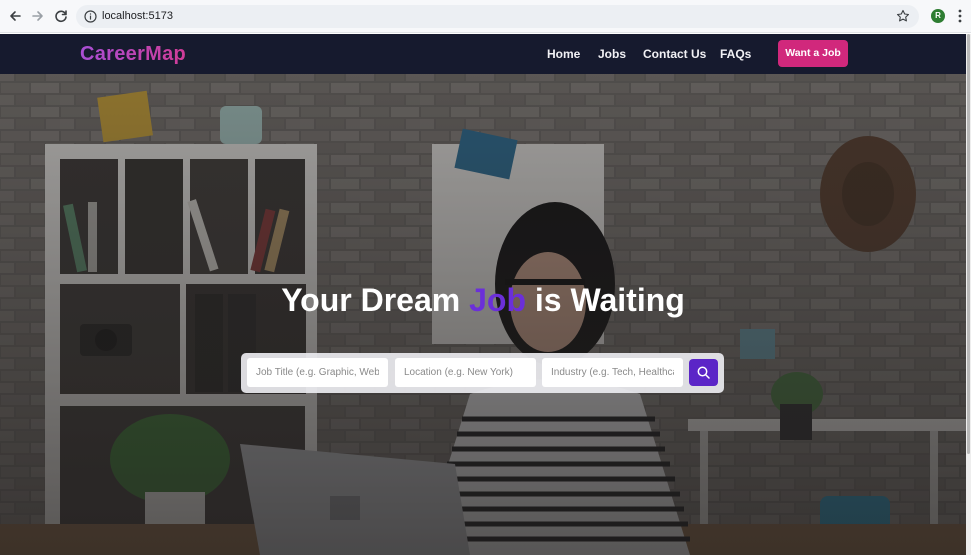  What do you see at coordinates (317, 372) in the screenshot?
I see `job-title-input` at bounding box center [317, 372].